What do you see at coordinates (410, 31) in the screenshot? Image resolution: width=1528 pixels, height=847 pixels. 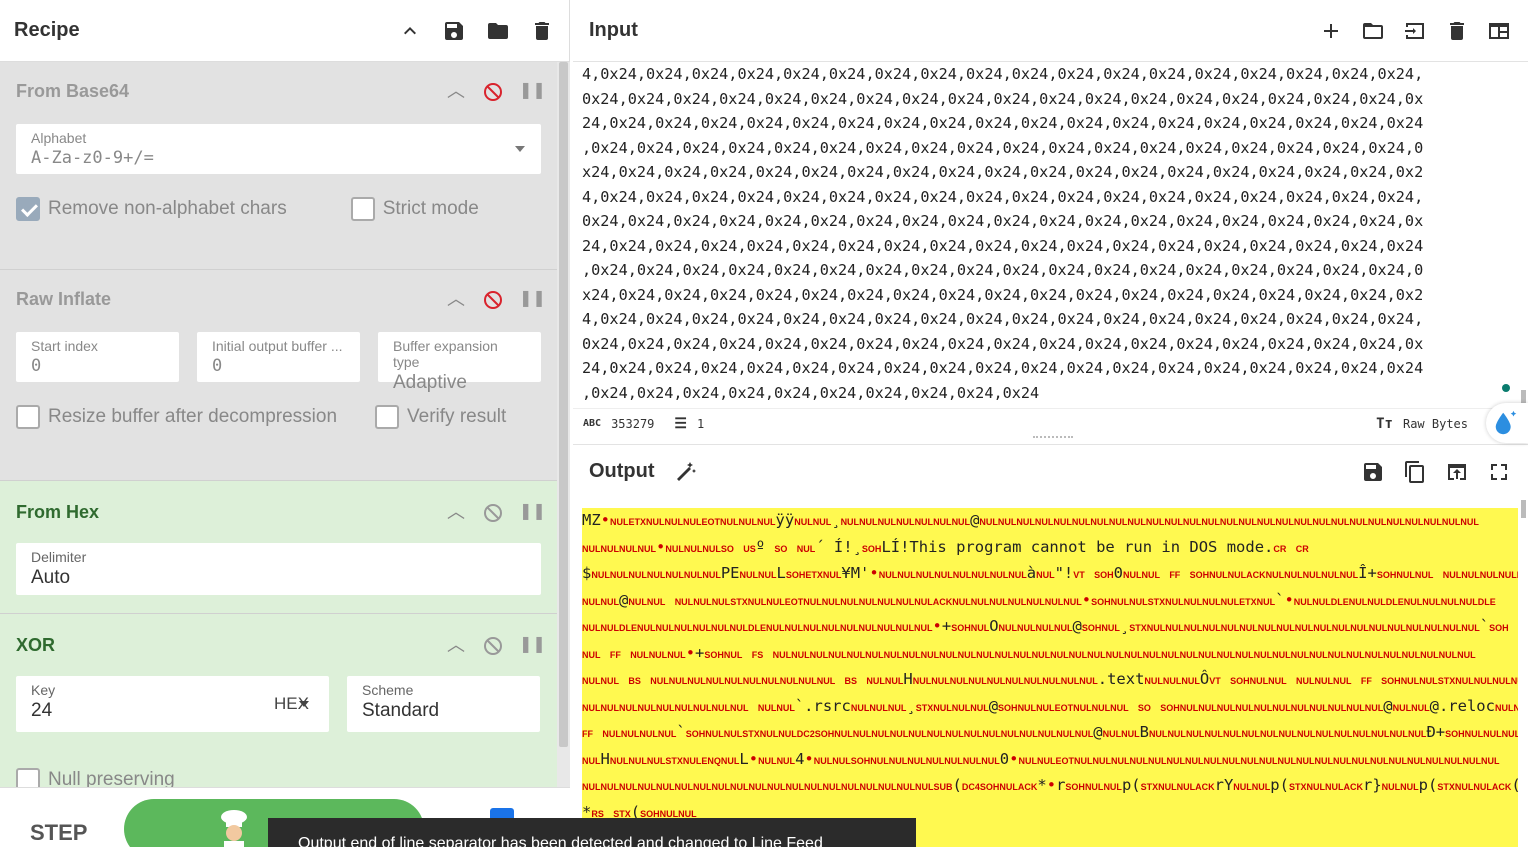 I see `collapse-chevron-icon` at bounding box center [410, 31].